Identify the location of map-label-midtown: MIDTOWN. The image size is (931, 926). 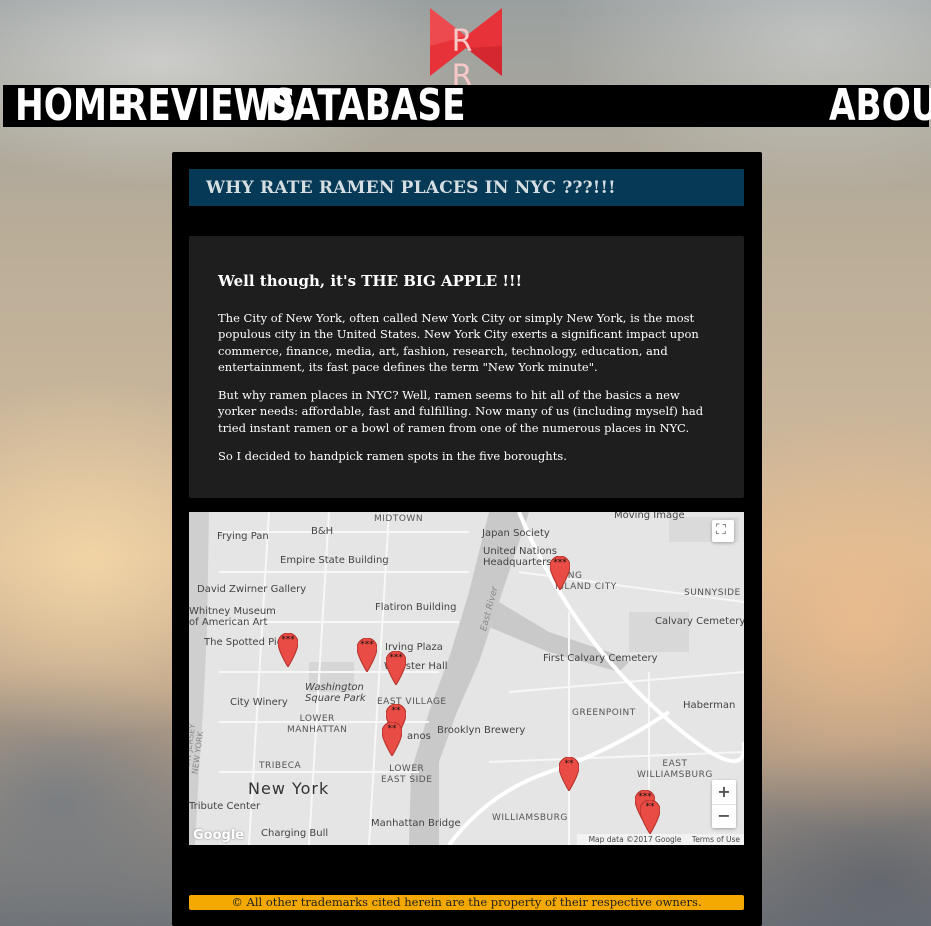
(399, 519).